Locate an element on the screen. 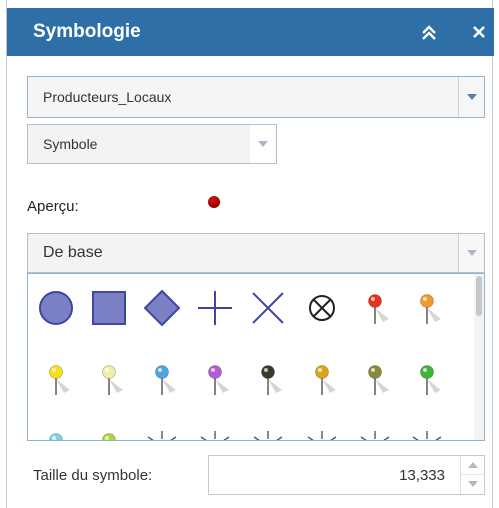 The width and height of the screenshot is (499, 508). symbol-option-circle-x is located at coordinates (322, 308).